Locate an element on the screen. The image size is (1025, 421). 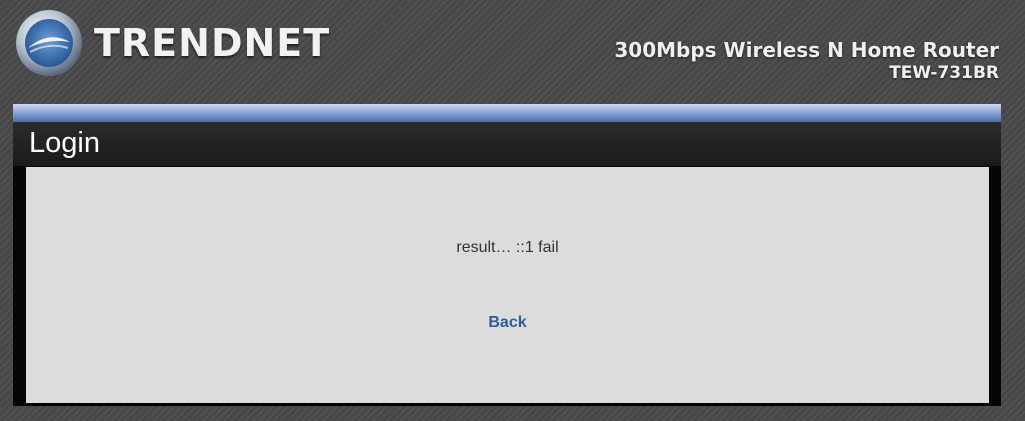
result-message: result… ::1 fail is located at coordinates (507, 247).